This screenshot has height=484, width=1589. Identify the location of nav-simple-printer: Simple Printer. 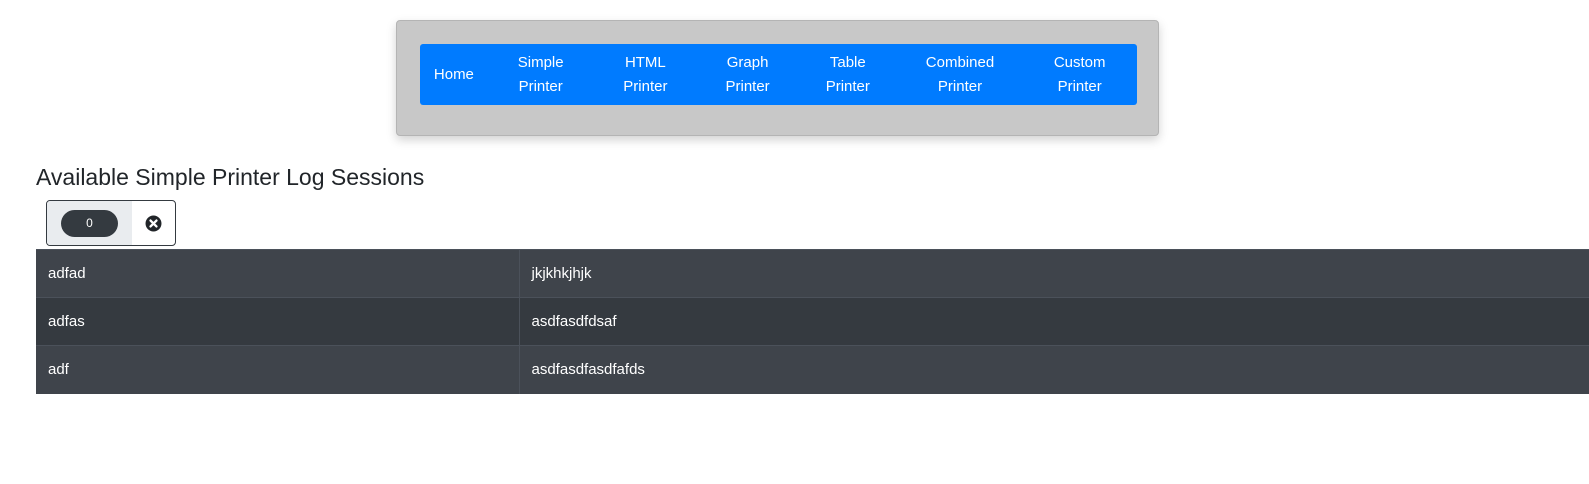
(541, 75).